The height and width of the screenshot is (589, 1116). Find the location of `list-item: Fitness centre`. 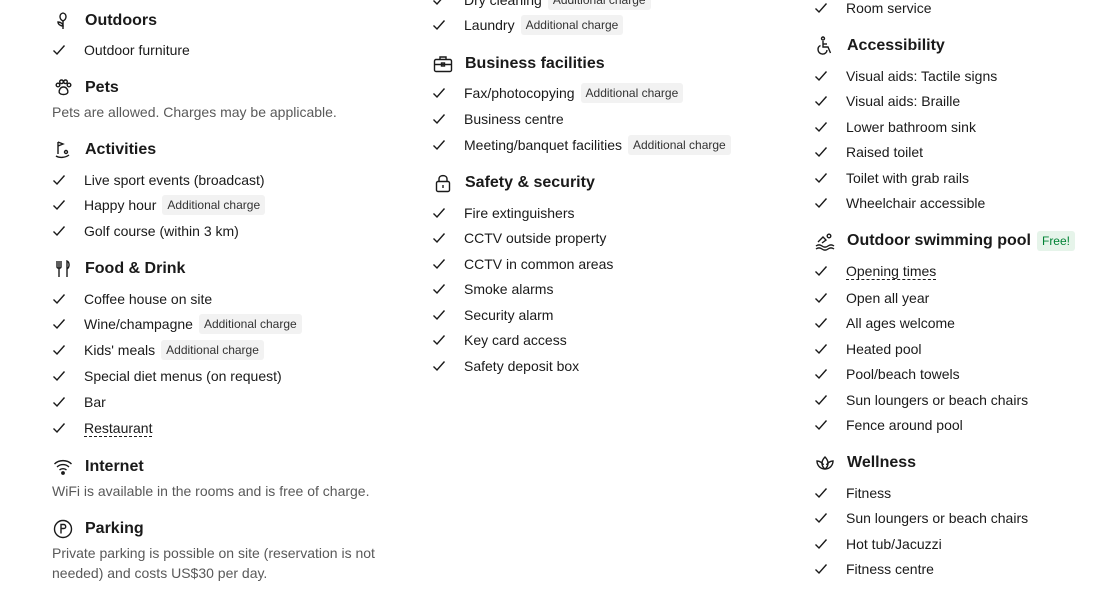

list-item: Fitness centre is located at coordinates (874, 569).